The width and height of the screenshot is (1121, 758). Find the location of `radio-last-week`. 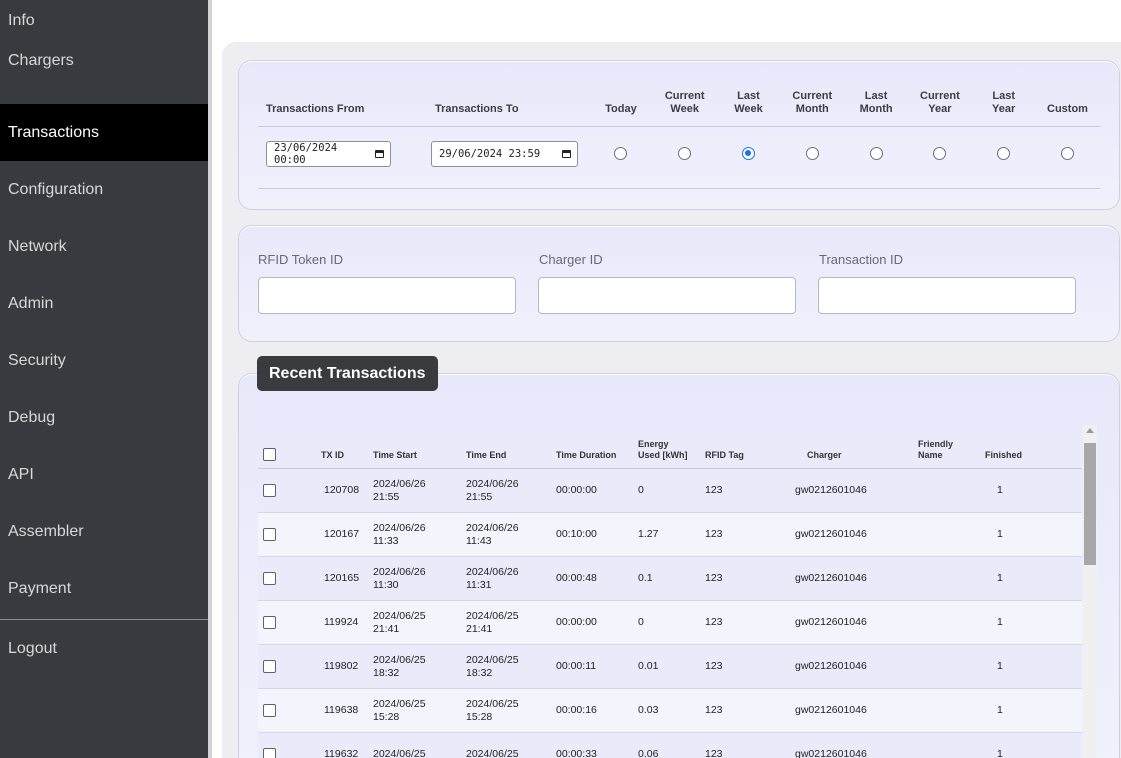

radio-last-week is located at coordinates (748, 153).